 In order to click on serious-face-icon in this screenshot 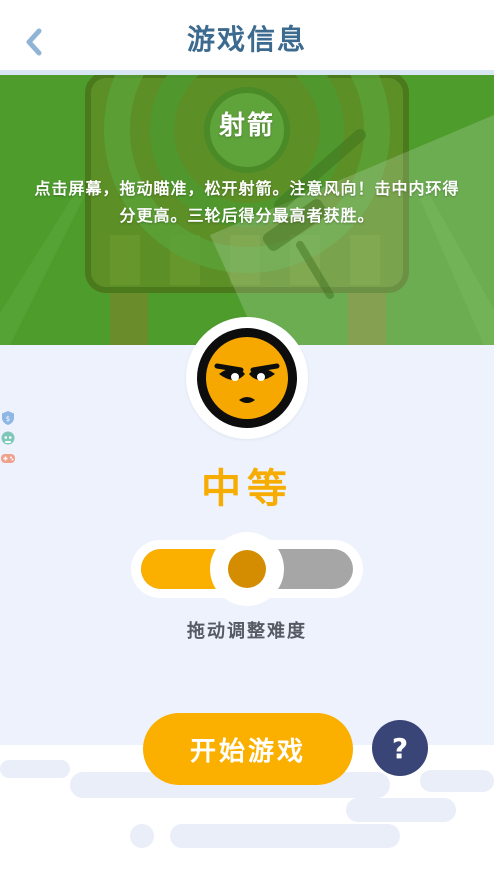, I will do `click(247, 378)`.